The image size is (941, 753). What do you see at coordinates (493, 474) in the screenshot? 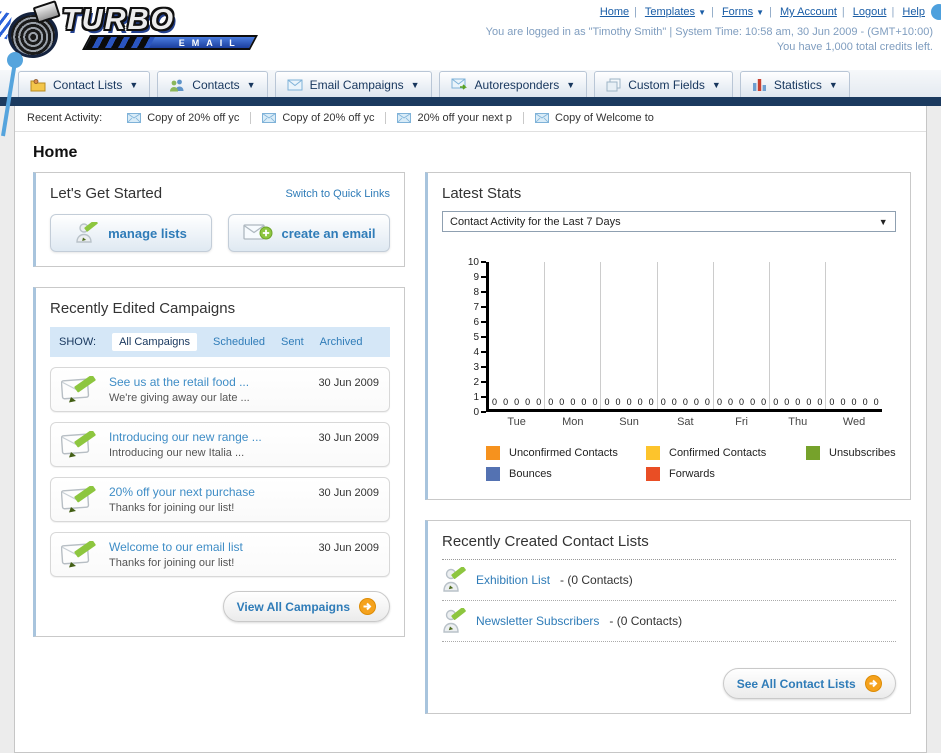
I see `legend-swatch` at bounding box center [493, 474].